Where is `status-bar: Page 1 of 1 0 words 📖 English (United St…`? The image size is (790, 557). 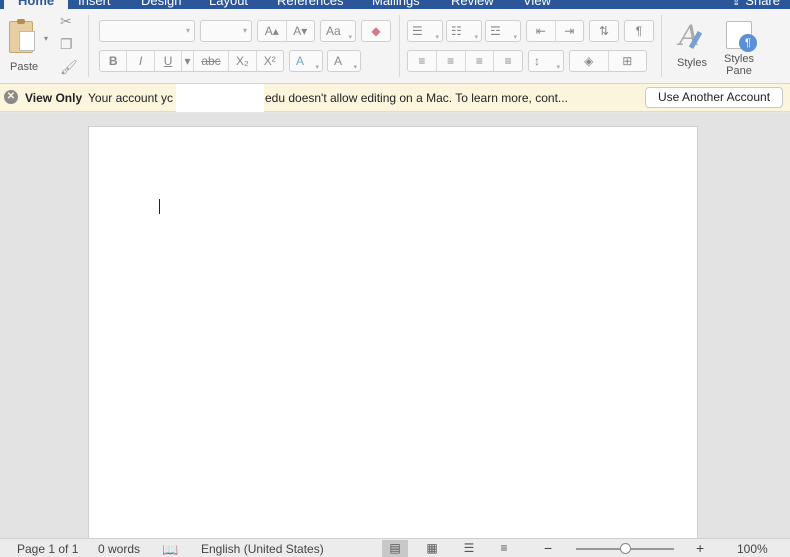 status-bar: Page 1 of 1 0 words 📖 English (United St… is located at coordinates (395, 547).